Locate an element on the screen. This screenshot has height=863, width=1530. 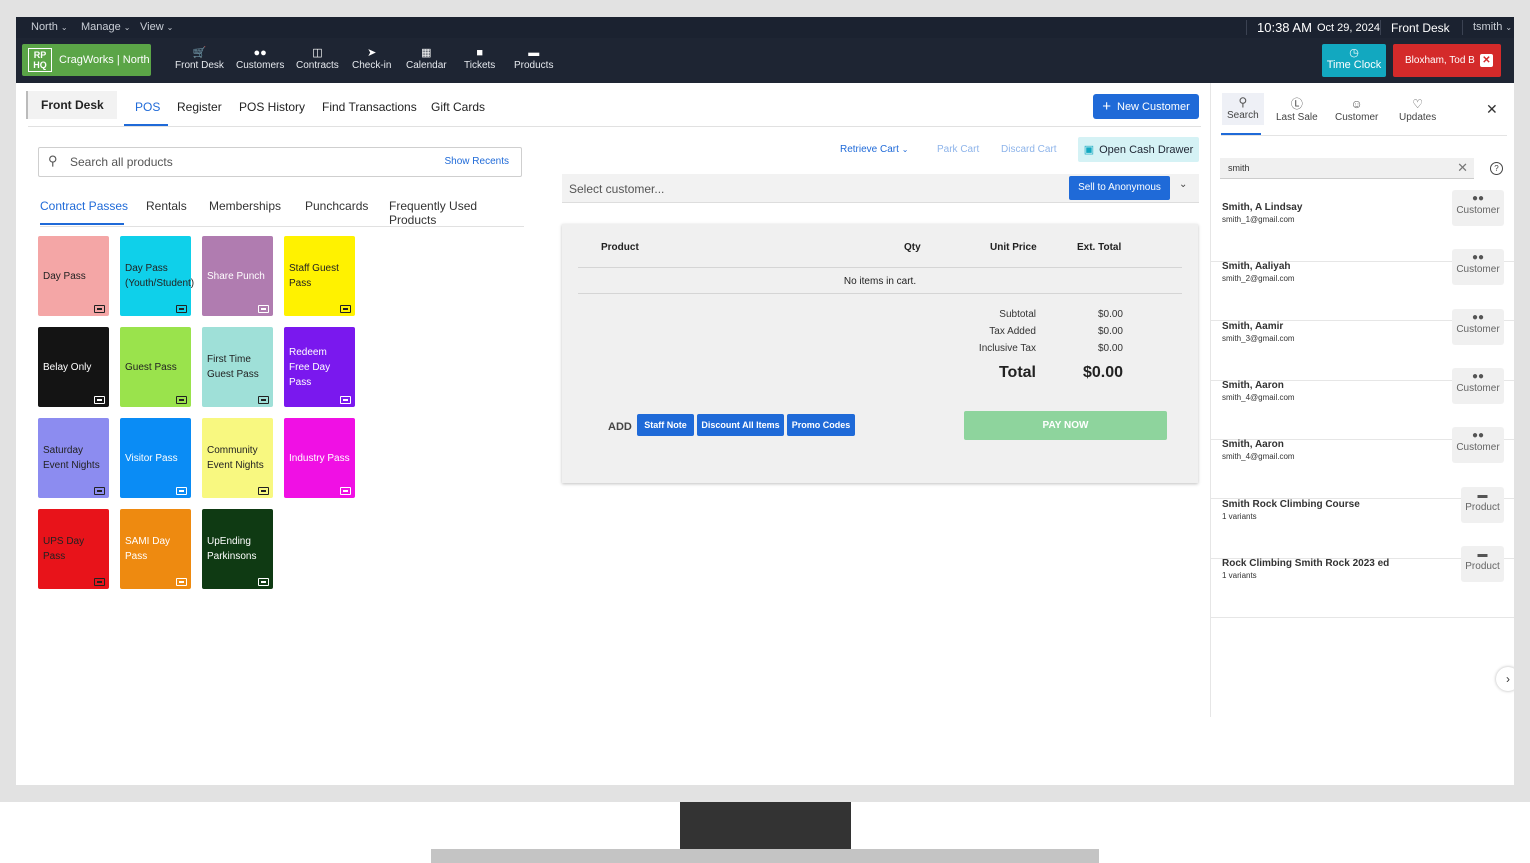
col-qty: Qty is located at coordinates (912, 247).